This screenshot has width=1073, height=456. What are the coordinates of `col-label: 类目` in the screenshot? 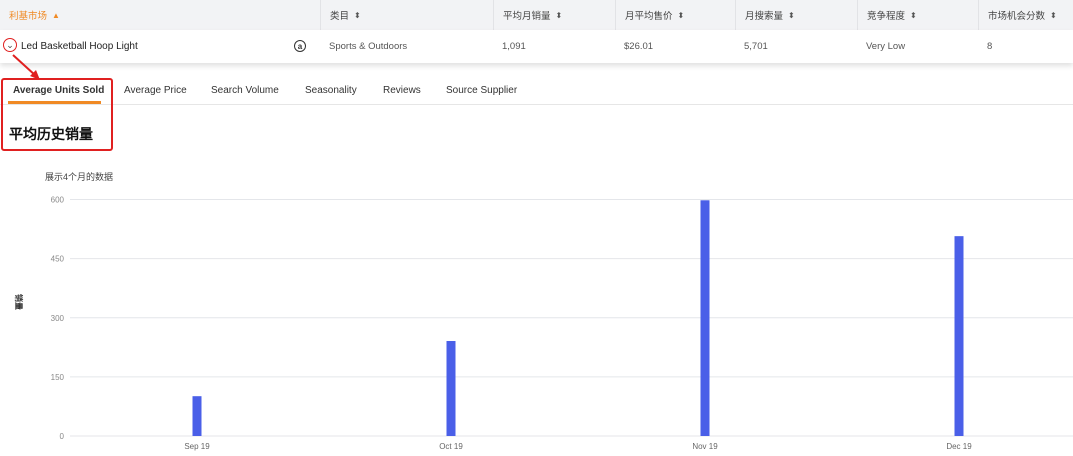 It's located at (340, 16).